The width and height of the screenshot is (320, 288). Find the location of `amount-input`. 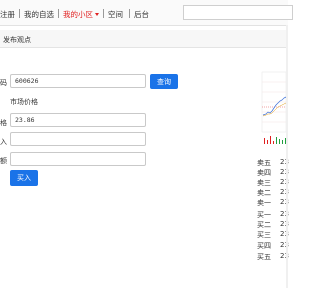

amount-input is located at coordinates (78, 139).